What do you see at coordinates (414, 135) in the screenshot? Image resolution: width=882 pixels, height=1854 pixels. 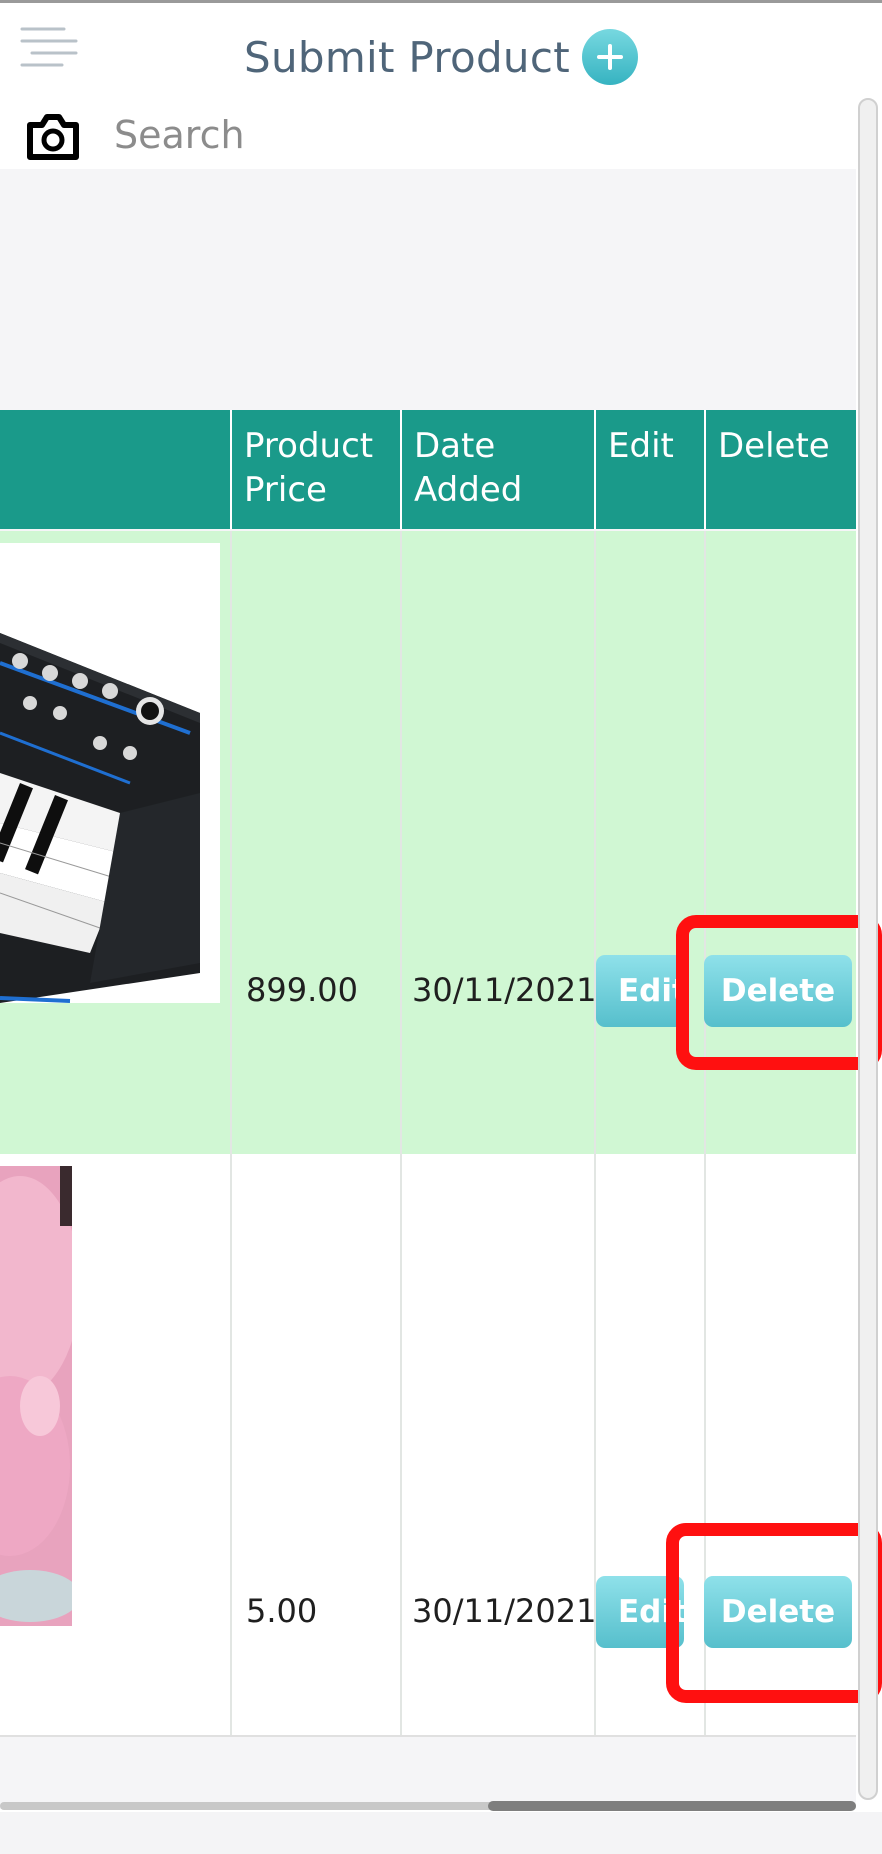 I see `search-input` at bounding box center [414, 135].